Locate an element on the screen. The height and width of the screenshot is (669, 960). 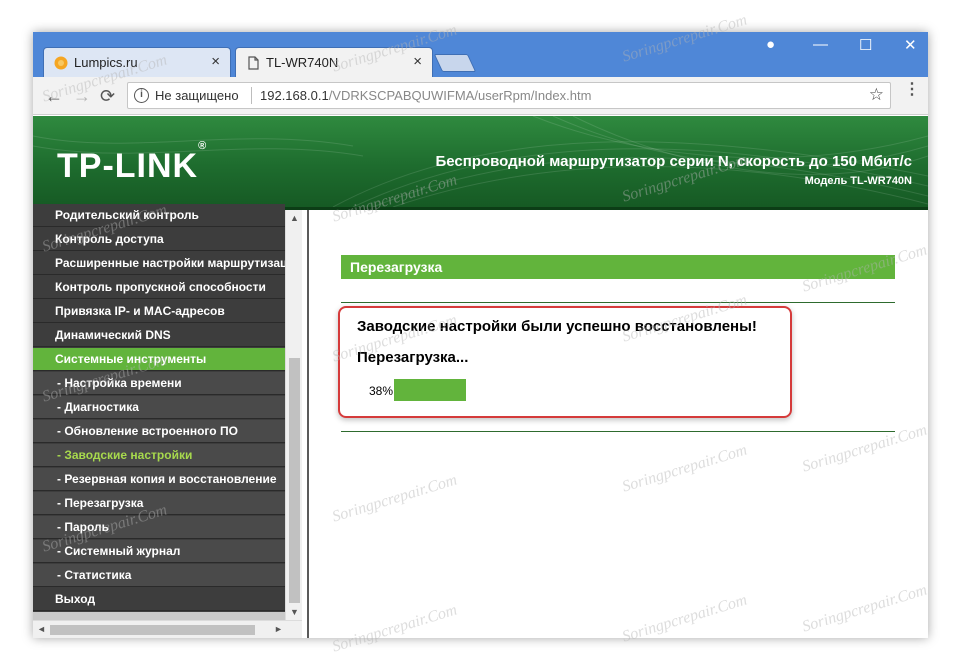
scroll-right-icon: ► is located at coordinates (278, 629).